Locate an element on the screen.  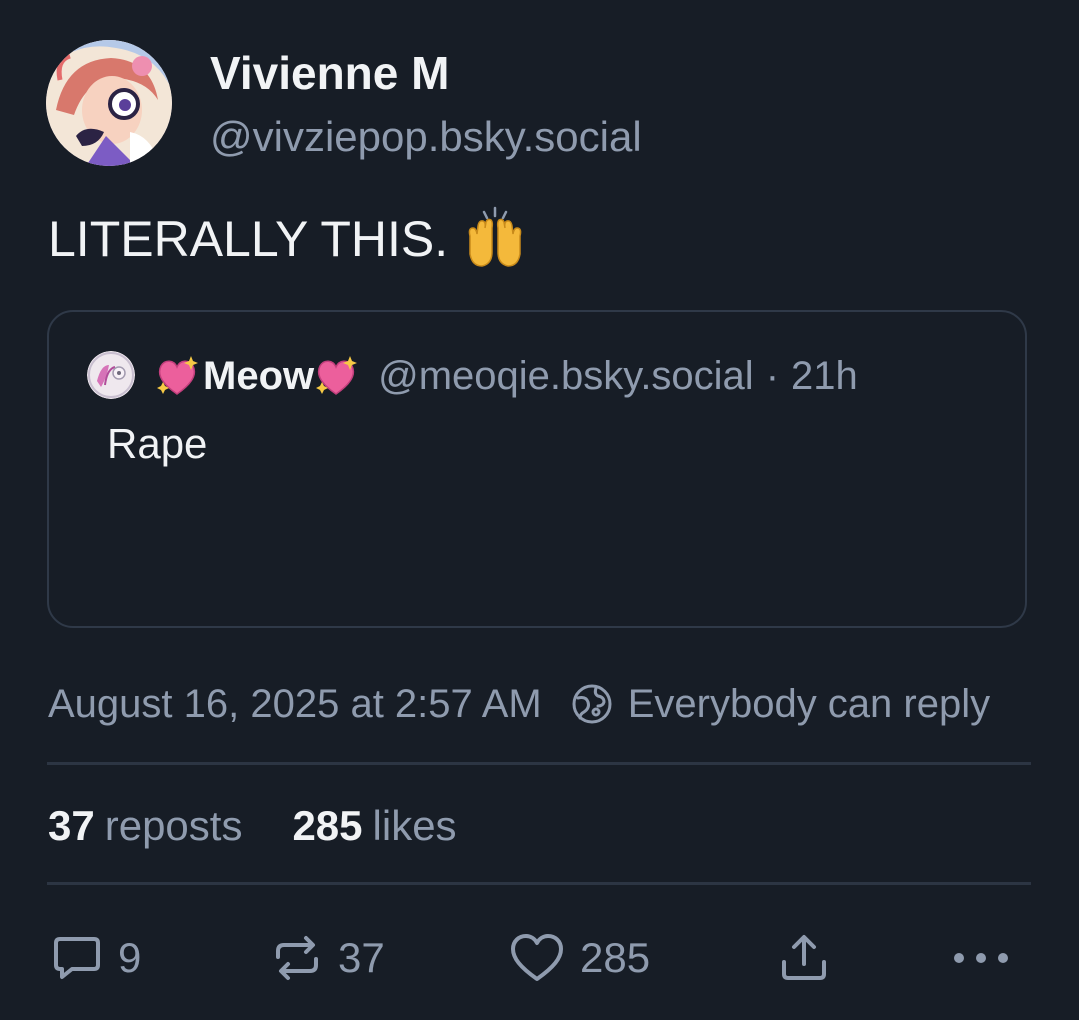
reply-setting: Everybody can reply is located at coordinates (780, 704).